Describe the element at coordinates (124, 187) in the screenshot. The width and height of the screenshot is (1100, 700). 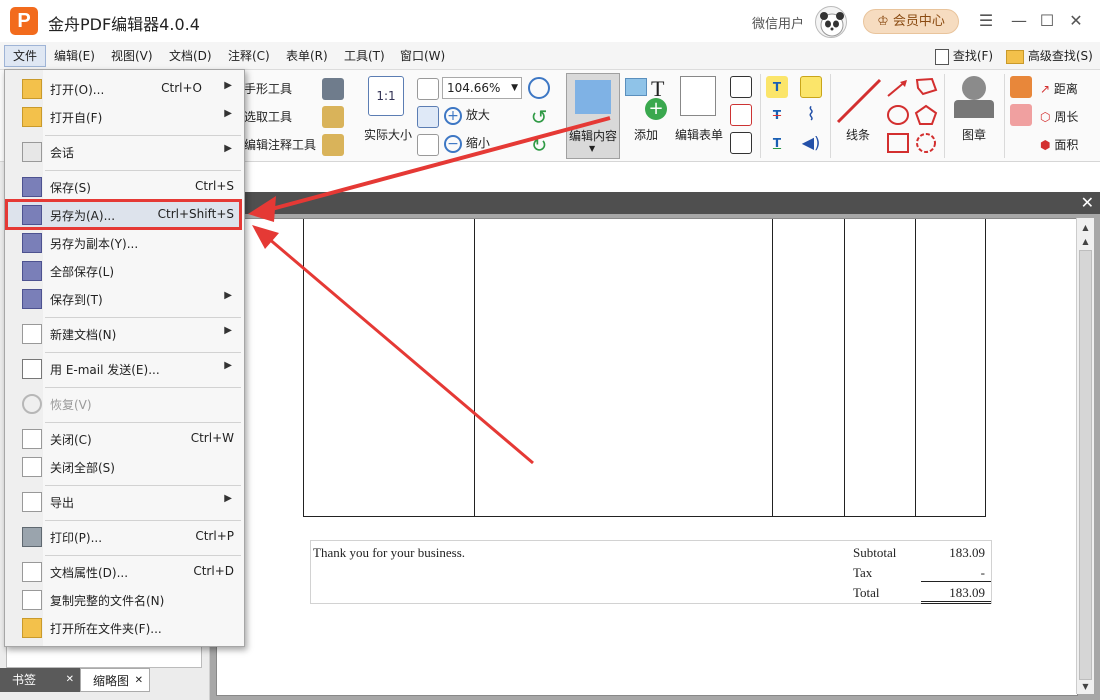
I see `menu-item-save: 保存(S) Ctrl+S` at that location.